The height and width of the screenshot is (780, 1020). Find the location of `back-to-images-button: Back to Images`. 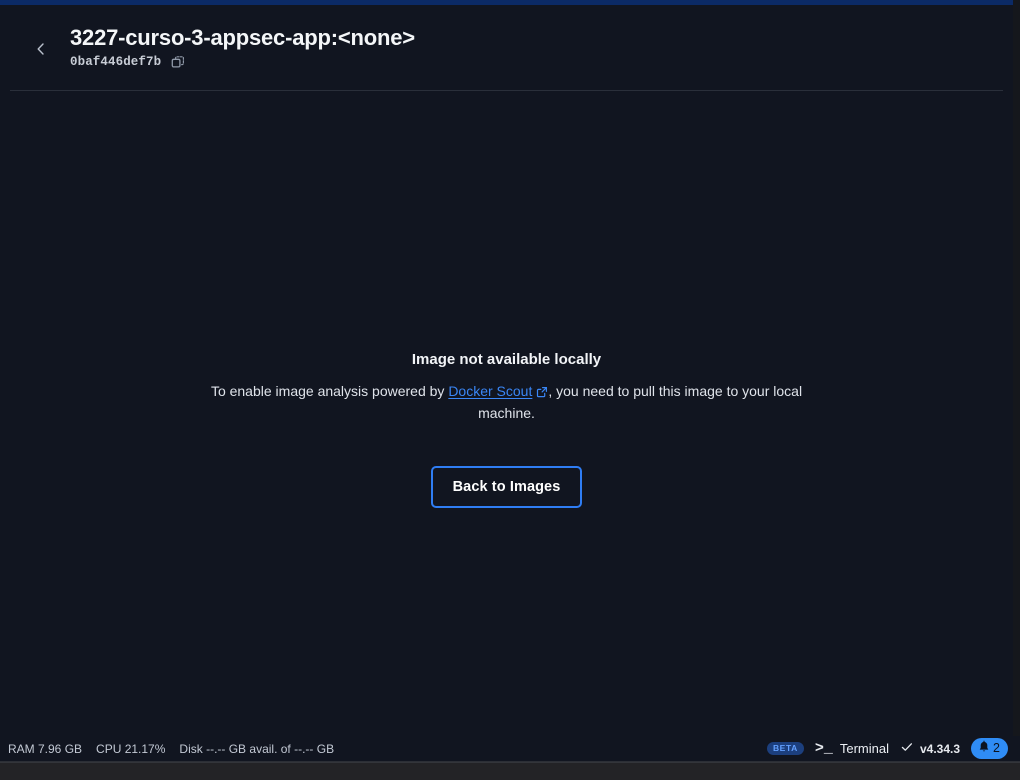

back-to-images-button: Back to Images is located at coordinates (506, 486).